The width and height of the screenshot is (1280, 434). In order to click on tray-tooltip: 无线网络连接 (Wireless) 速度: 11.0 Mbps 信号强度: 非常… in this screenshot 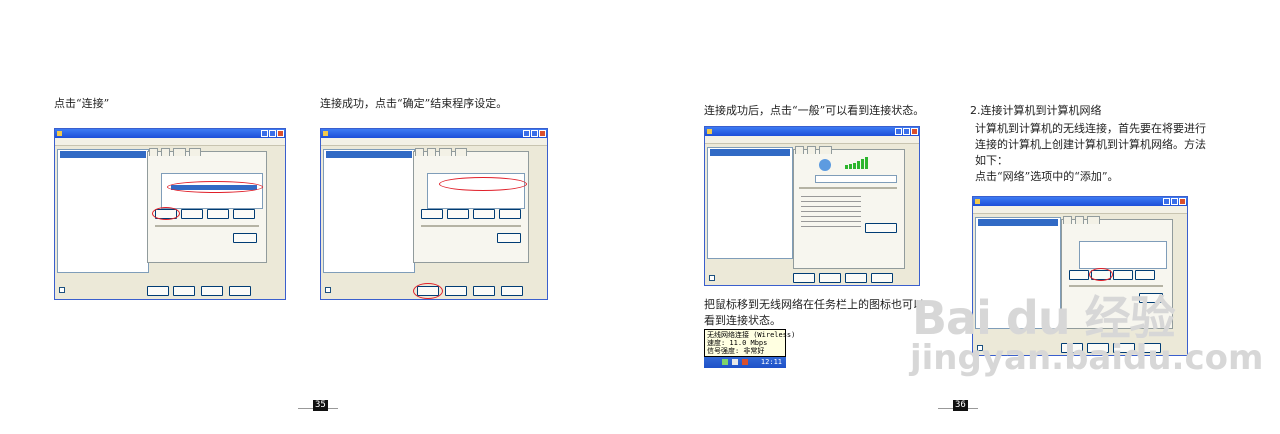, I will do `click(750, 348)`.